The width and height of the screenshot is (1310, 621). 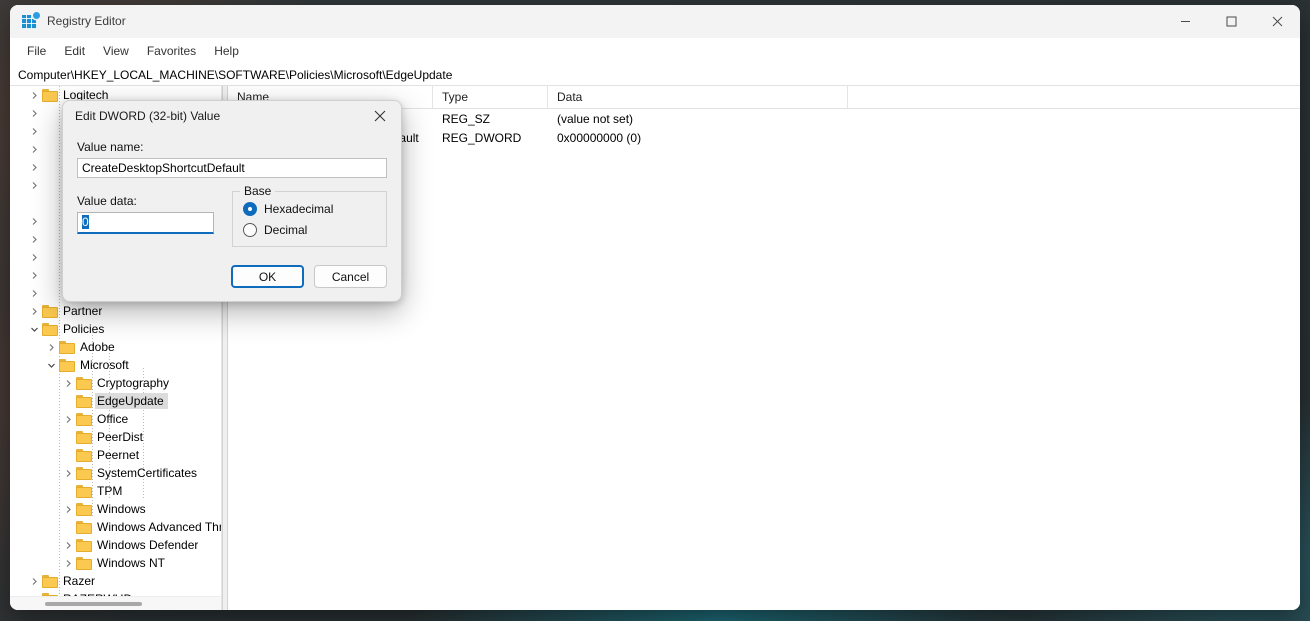 I want to click on dialog-close-icon, so click(x=380, y=116).